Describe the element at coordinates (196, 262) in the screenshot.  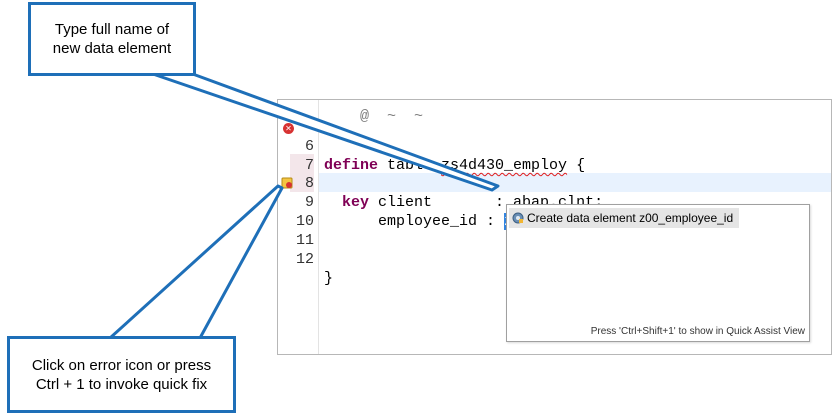
I see `bottom-callout-pointer` at that location.